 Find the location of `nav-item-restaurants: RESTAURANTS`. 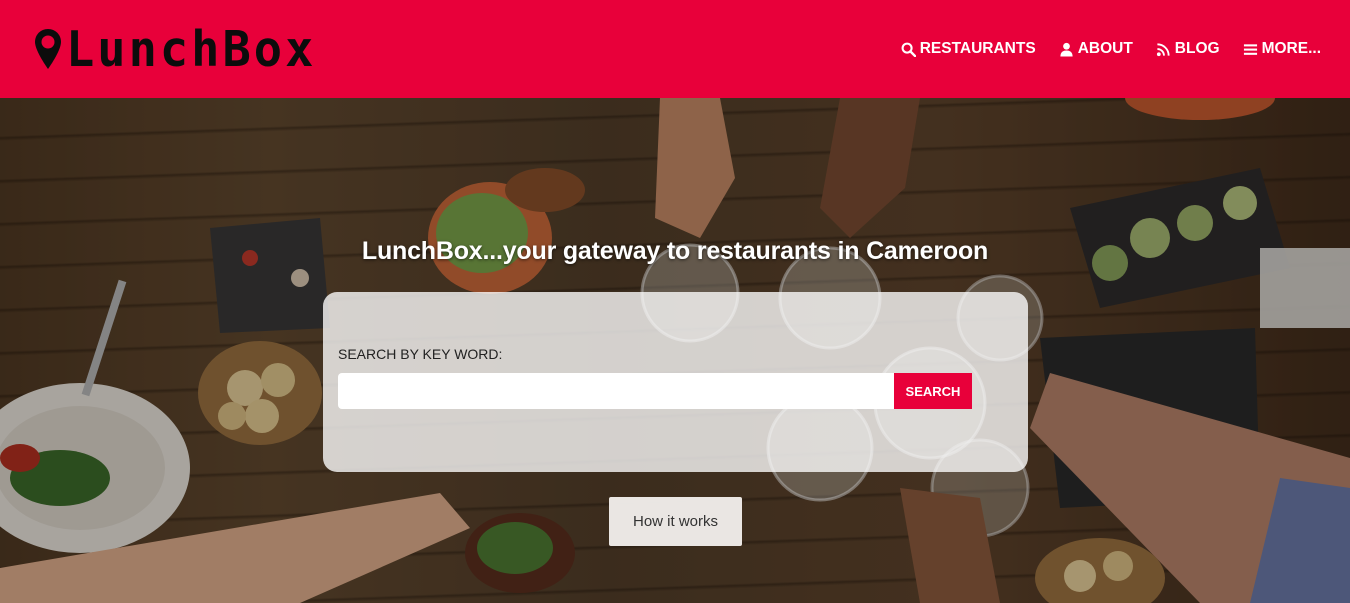

nav-item-restaurants: RESTAURANTS is located at coordinates (968, 49).